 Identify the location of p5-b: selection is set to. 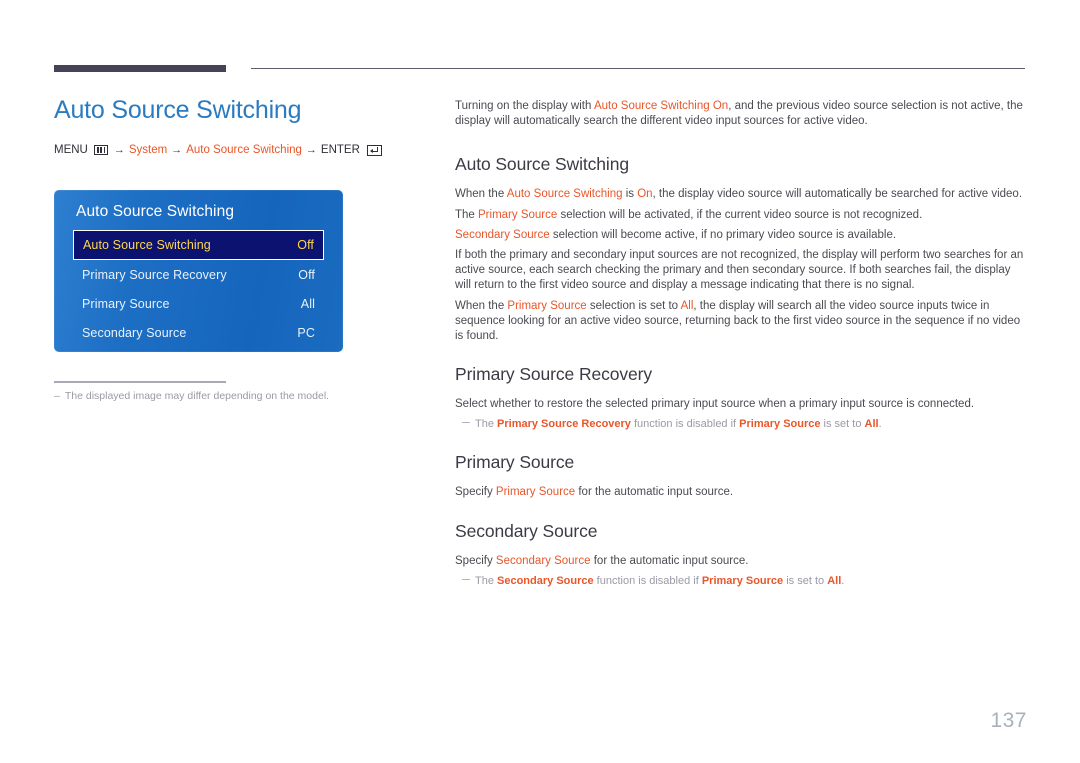
(633, 305).